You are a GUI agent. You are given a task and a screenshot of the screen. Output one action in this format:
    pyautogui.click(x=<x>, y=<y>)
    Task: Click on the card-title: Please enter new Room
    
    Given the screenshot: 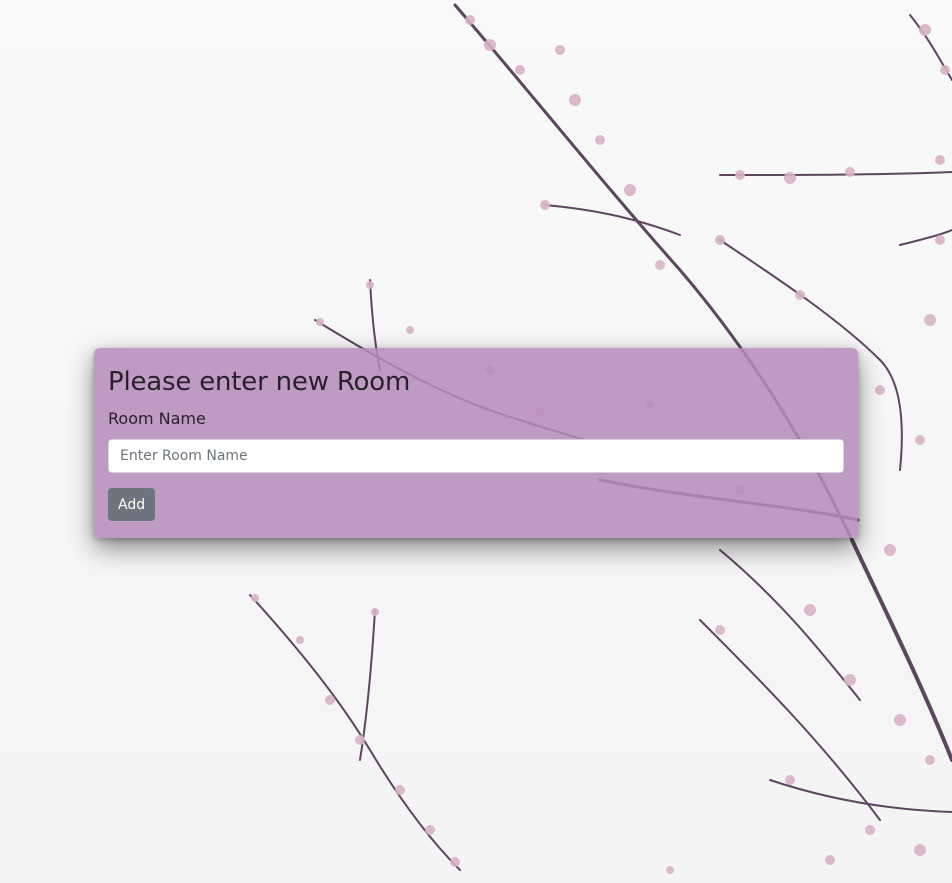 What is the action you would take?
    pyautogui.click(x=259, y=382)
    